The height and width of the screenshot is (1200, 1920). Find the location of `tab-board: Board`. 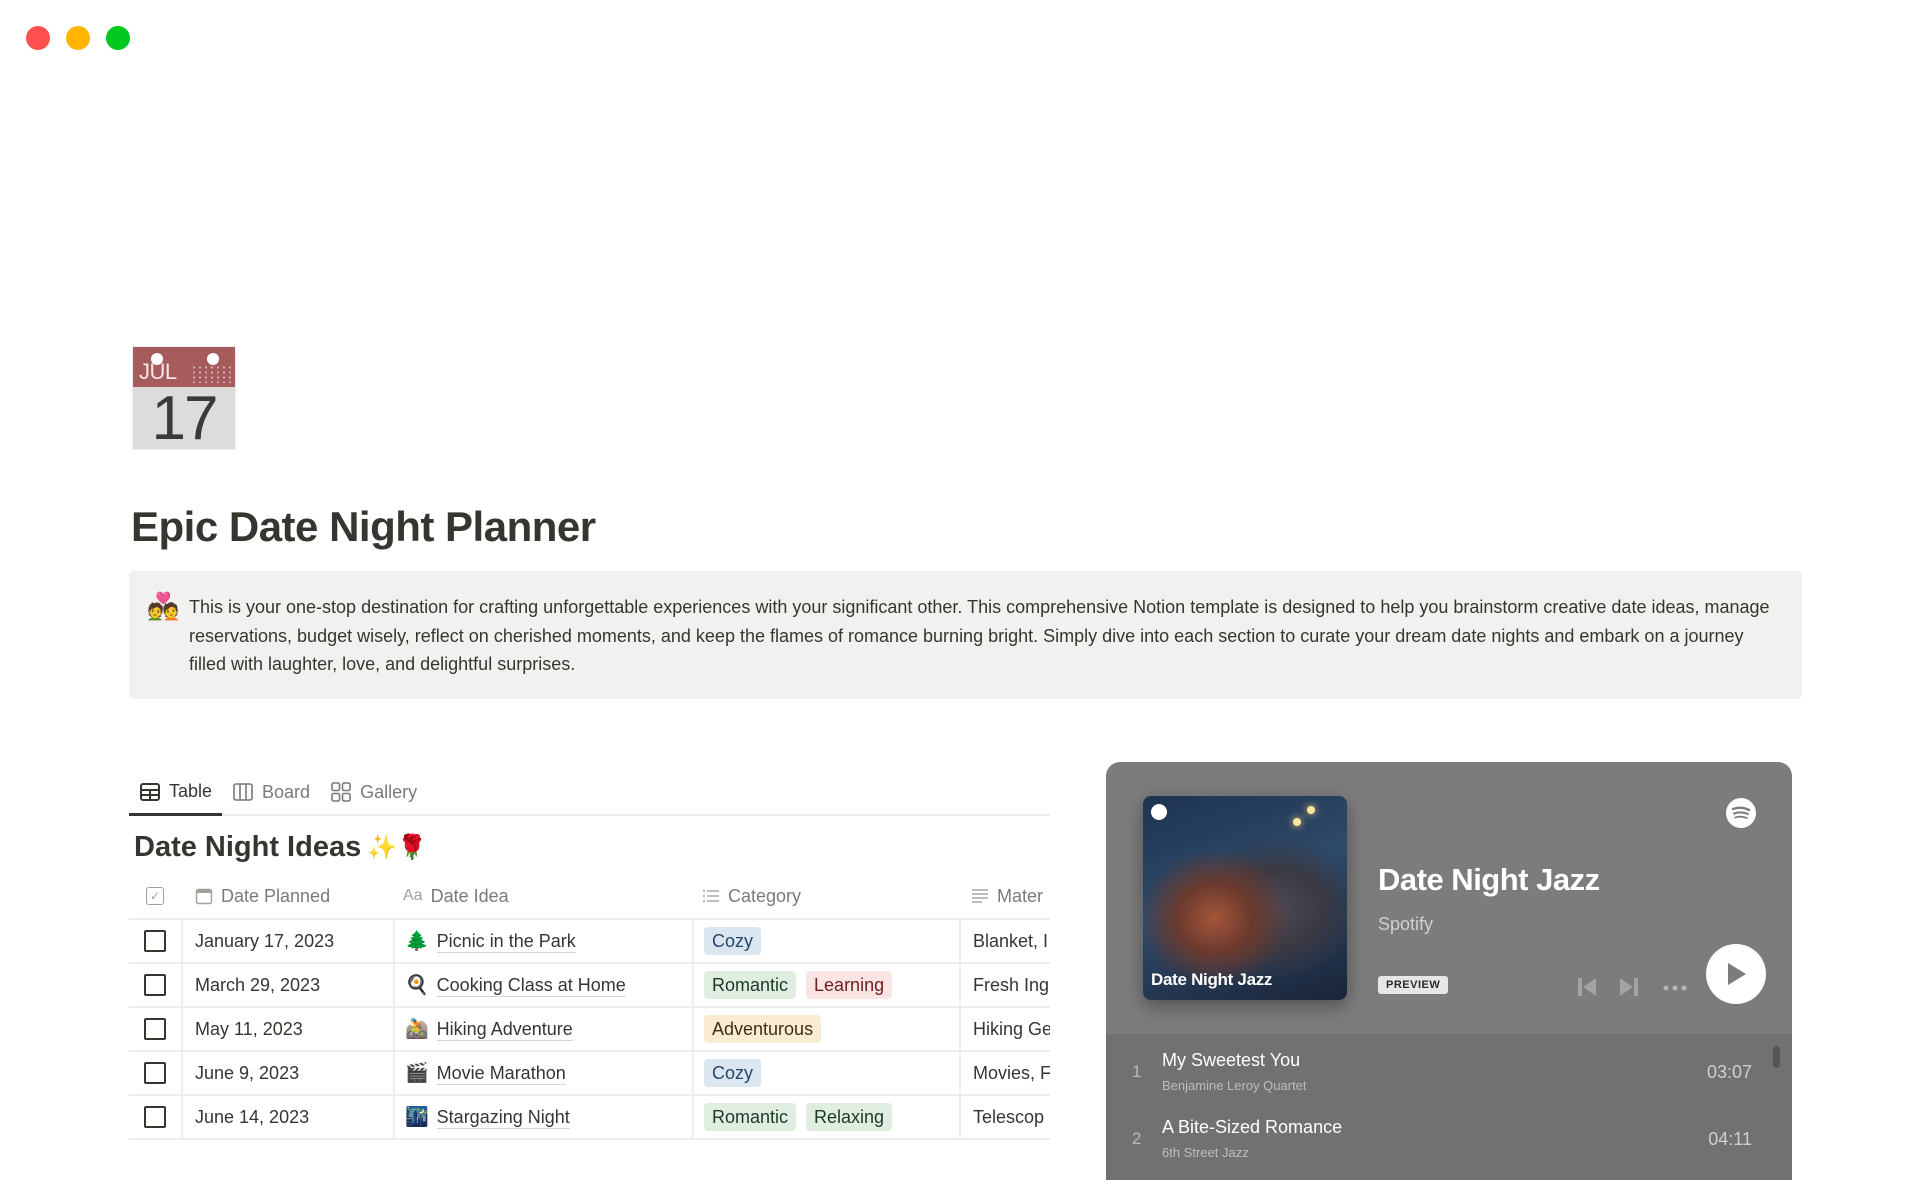

tab-board: Board is located at coordinates (271, 792).